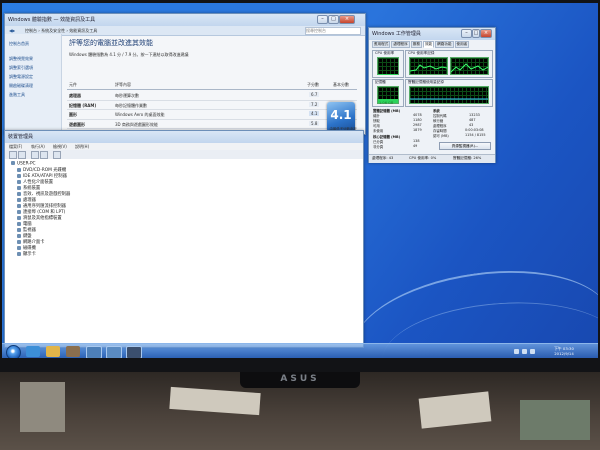 The image size is (600, 450). Describe the element at coordinates (417, 120) in the screenshot. I see `pm-value-1: 1180` at that location.